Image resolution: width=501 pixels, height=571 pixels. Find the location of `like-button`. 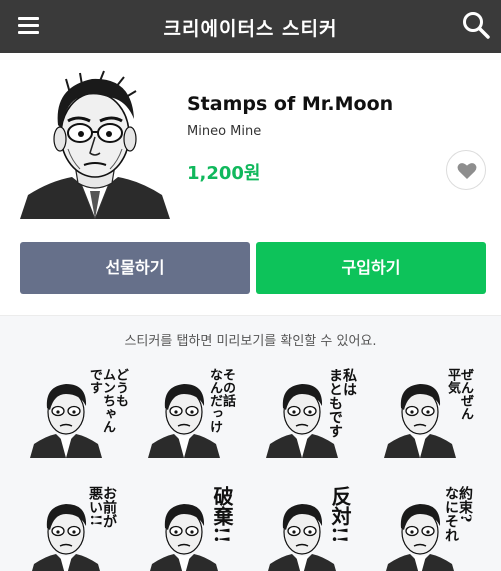

like-button is located at coordinates (466, 170).